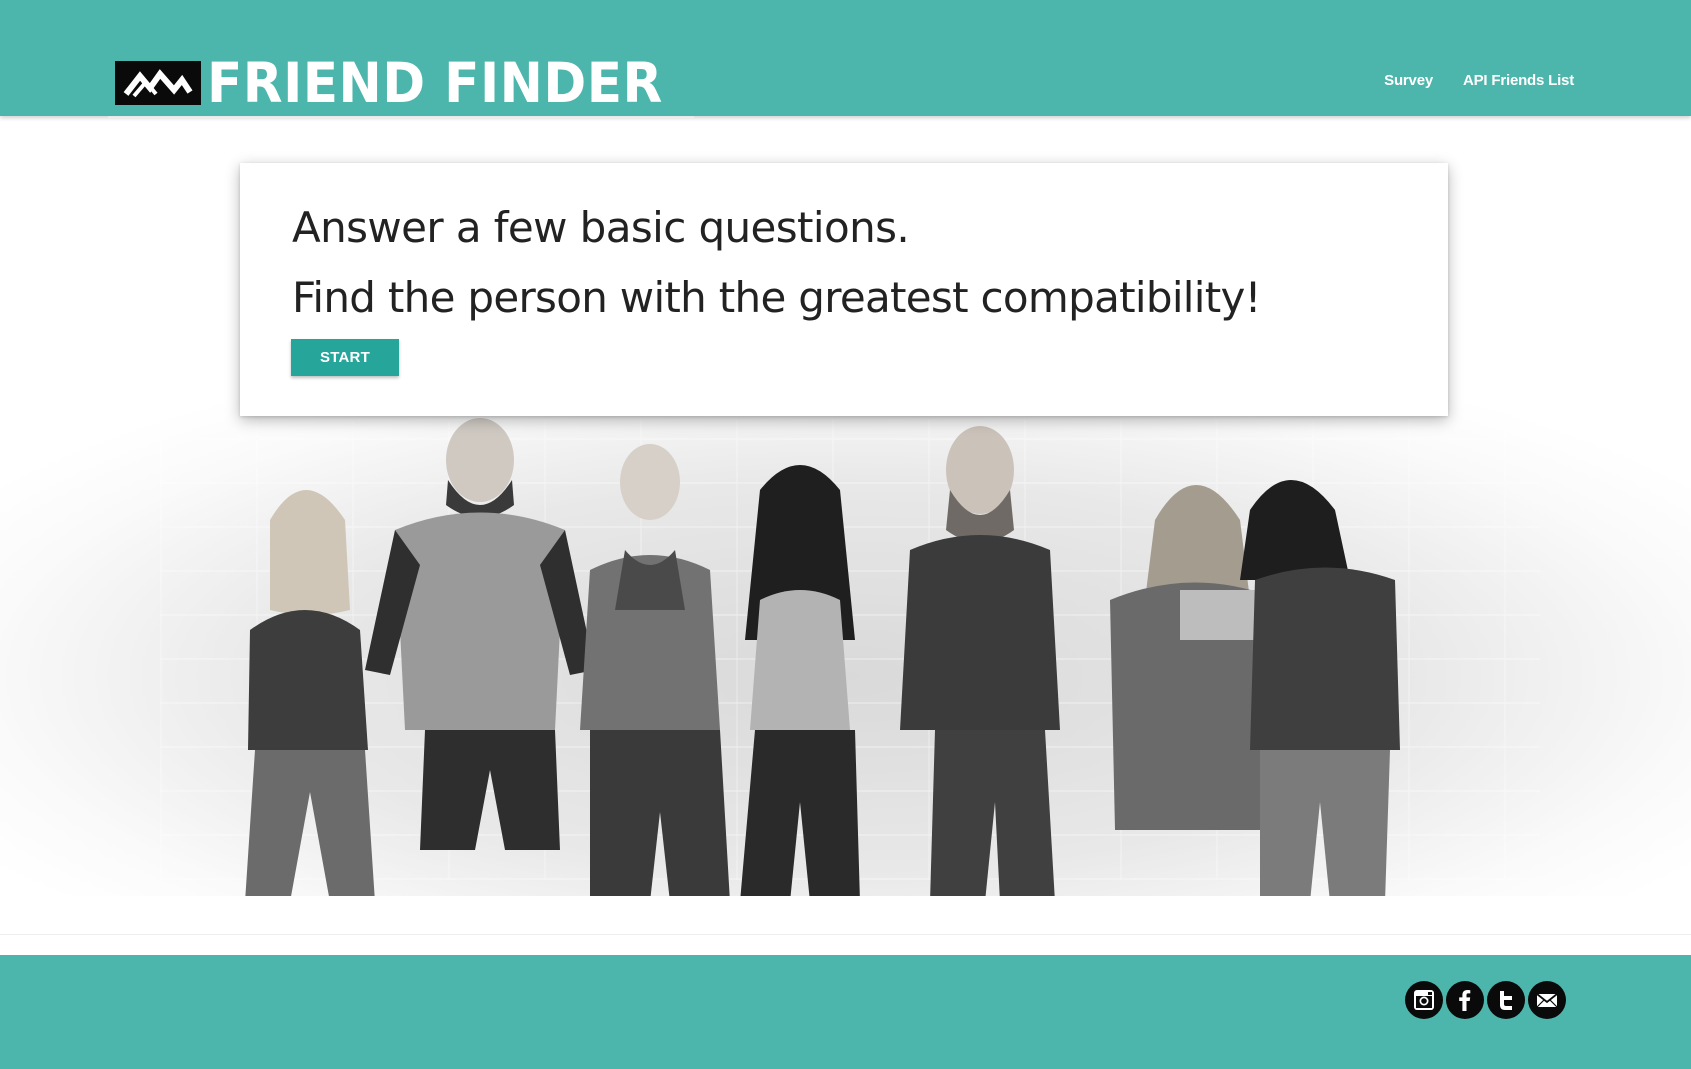  I want to click on brand: FRIEND FINDER, so click(401, 84).